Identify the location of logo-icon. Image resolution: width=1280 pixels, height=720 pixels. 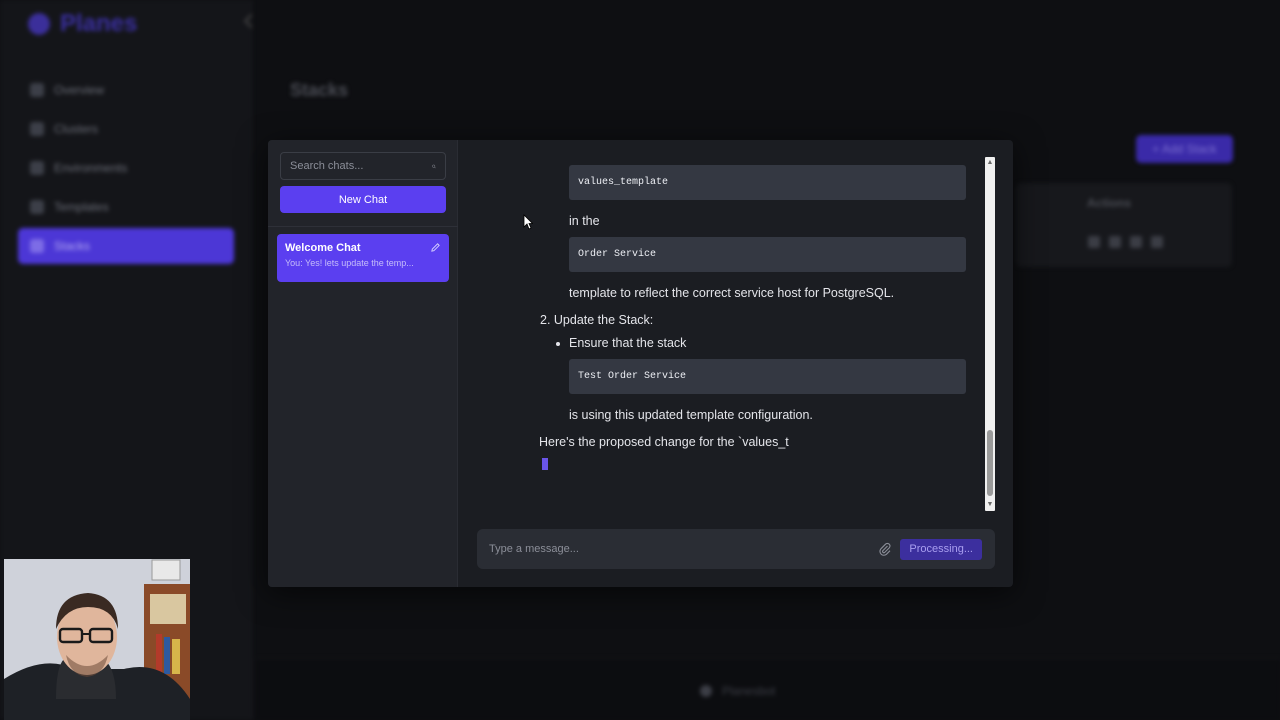
(39, 24).